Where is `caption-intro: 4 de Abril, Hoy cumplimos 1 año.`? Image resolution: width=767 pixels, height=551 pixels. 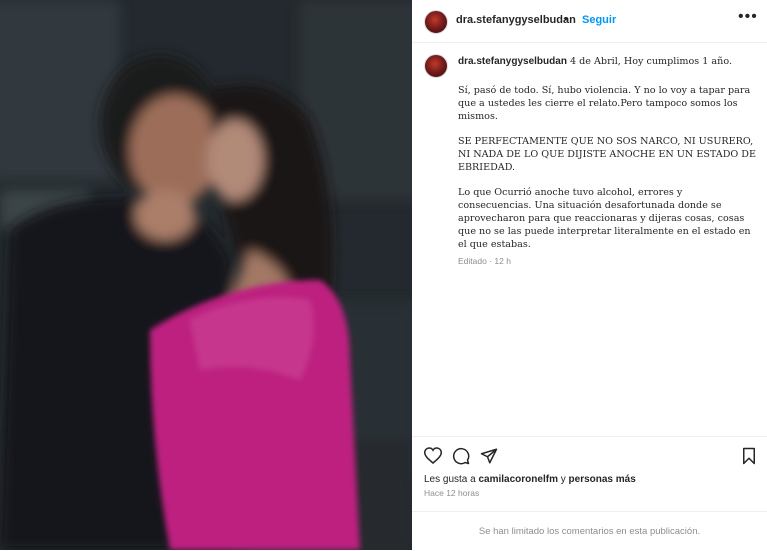
caption-intro: 4 de Abril, Hoy cumplimos 1 año. is located at coordinates (650, 61).